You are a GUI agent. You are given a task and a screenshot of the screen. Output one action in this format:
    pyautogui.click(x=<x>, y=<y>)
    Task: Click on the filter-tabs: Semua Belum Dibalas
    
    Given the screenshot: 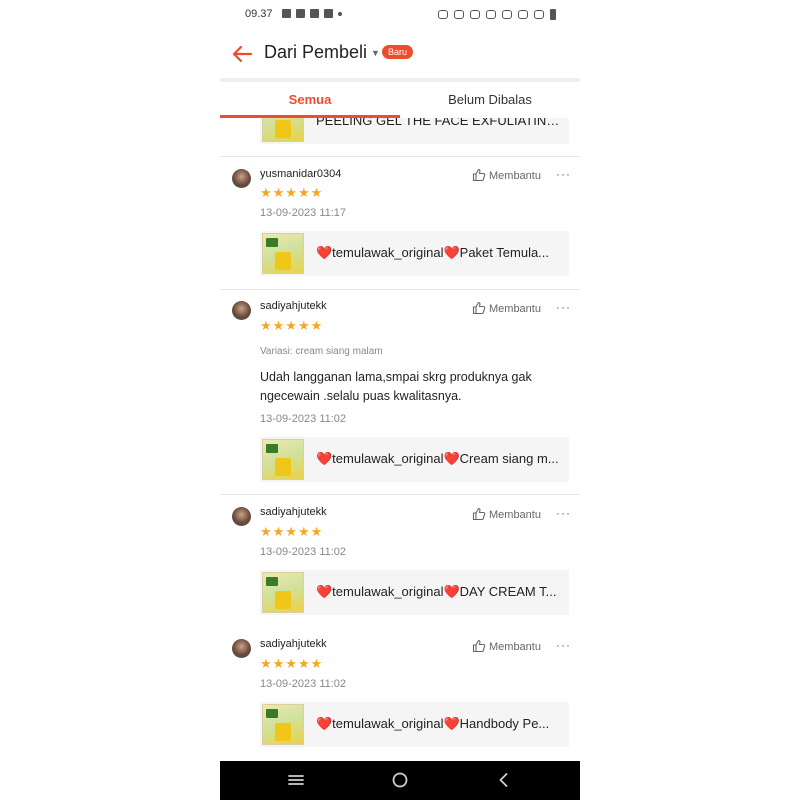 What is the action you would take?
    pyautogui.click(x=400, y=100)
    